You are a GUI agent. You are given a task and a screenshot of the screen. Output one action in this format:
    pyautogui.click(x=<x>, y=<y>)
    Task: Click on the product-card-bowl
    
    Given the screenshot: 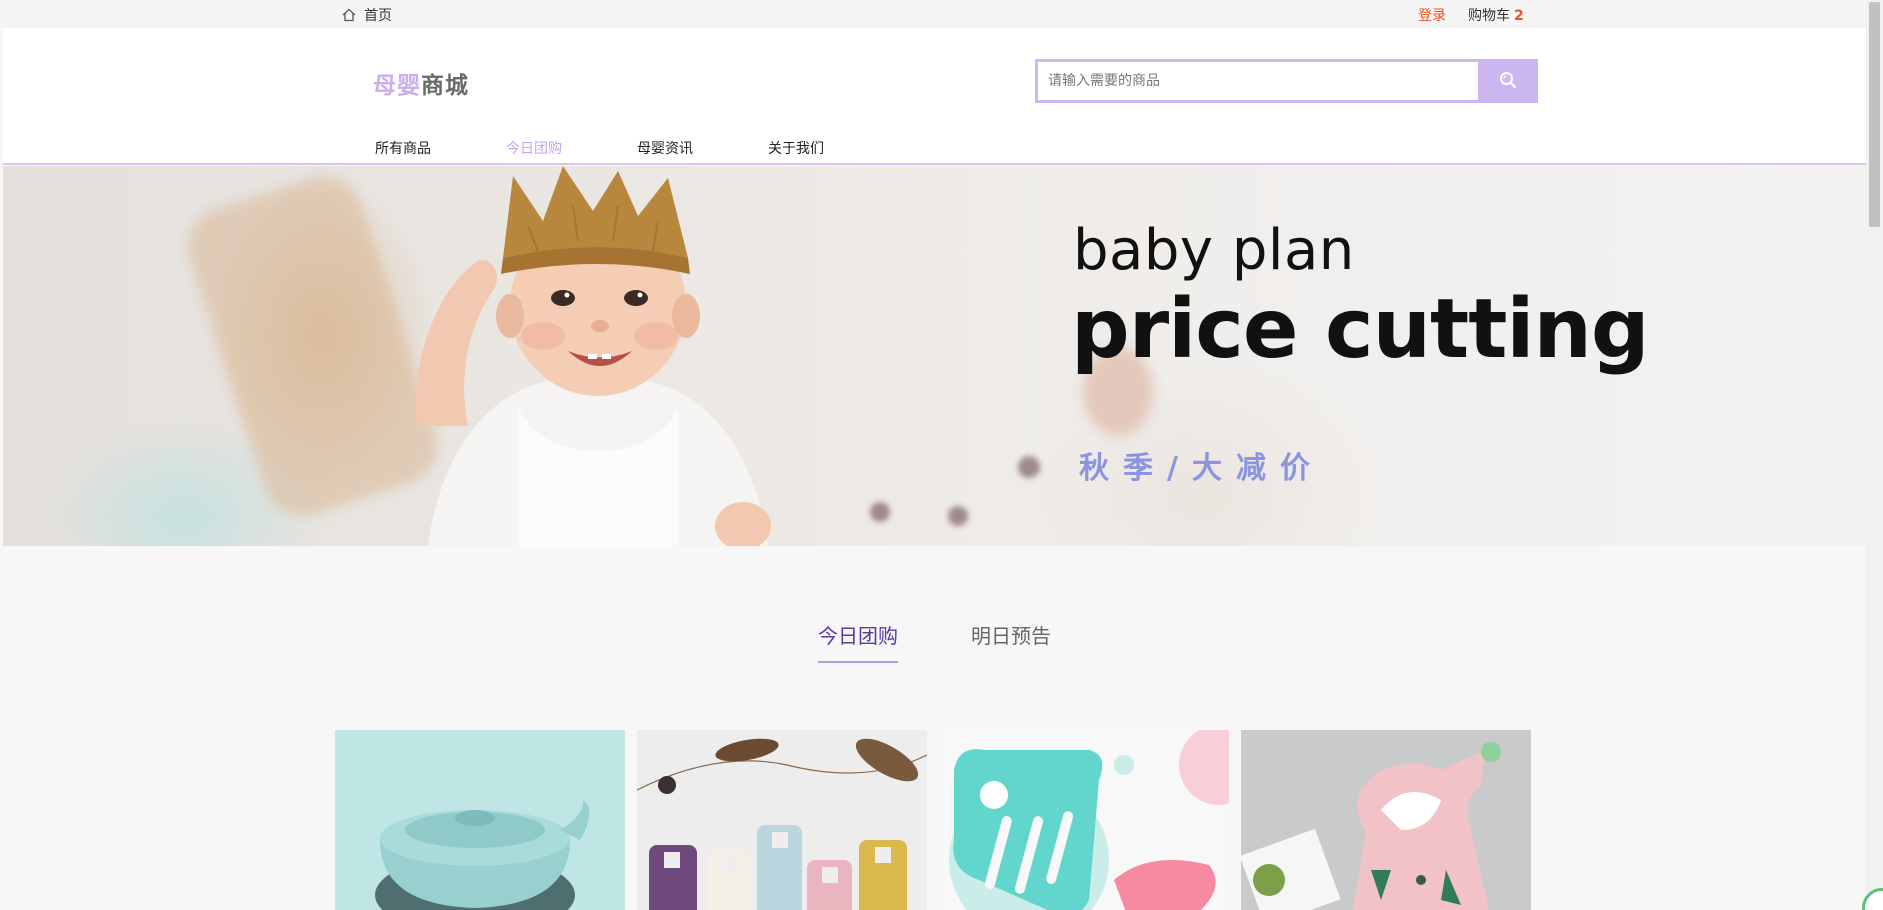 What is the action you would take?
    pyautogui.click(x=480, y=820)
    